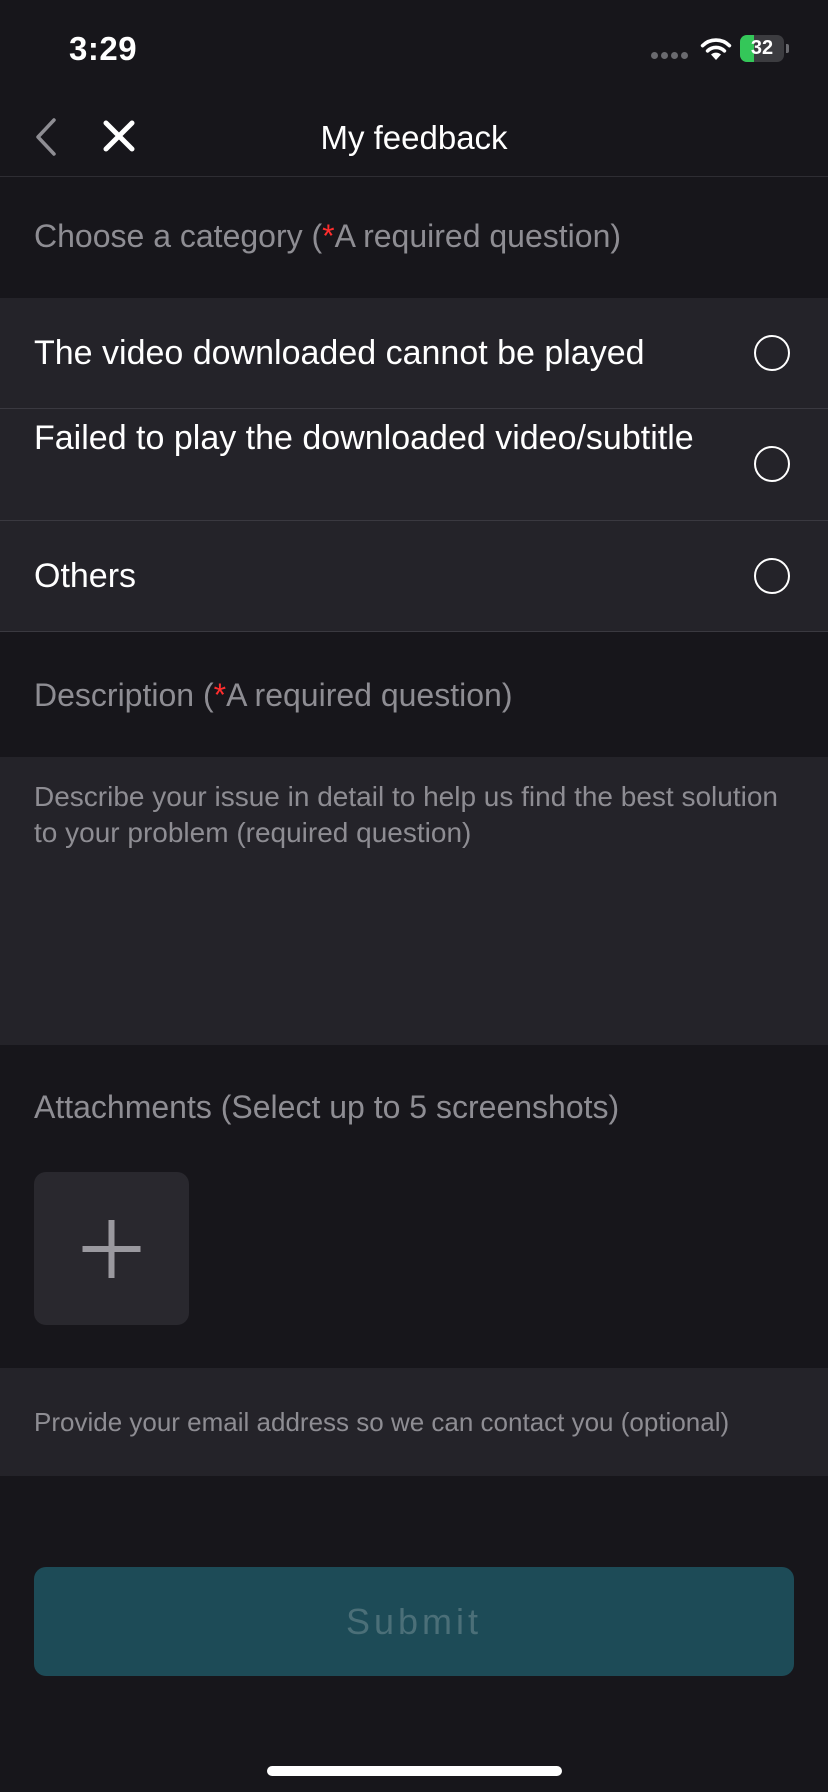 This screenshot has height=1792, width=828. I want to click on attachments-section-label: Attachments (Select up to 5 screenshots), so click(327, 1107).